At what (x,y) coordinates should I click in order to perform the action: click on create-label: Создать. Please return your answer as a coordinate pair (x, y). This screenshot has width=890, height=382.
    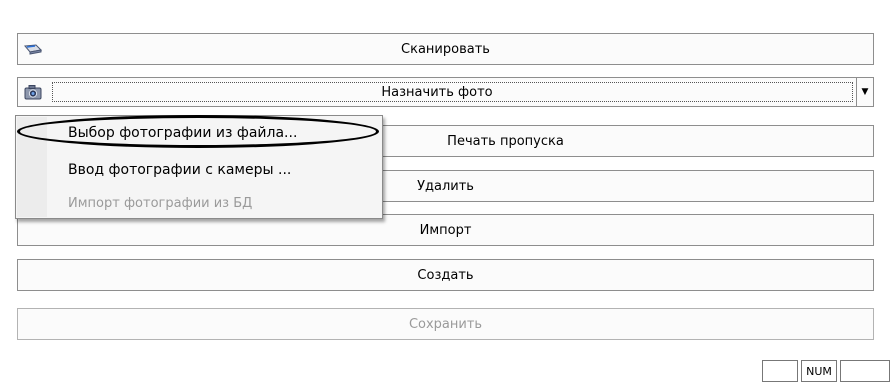
    Looking at the image, I should click on (445, 275).